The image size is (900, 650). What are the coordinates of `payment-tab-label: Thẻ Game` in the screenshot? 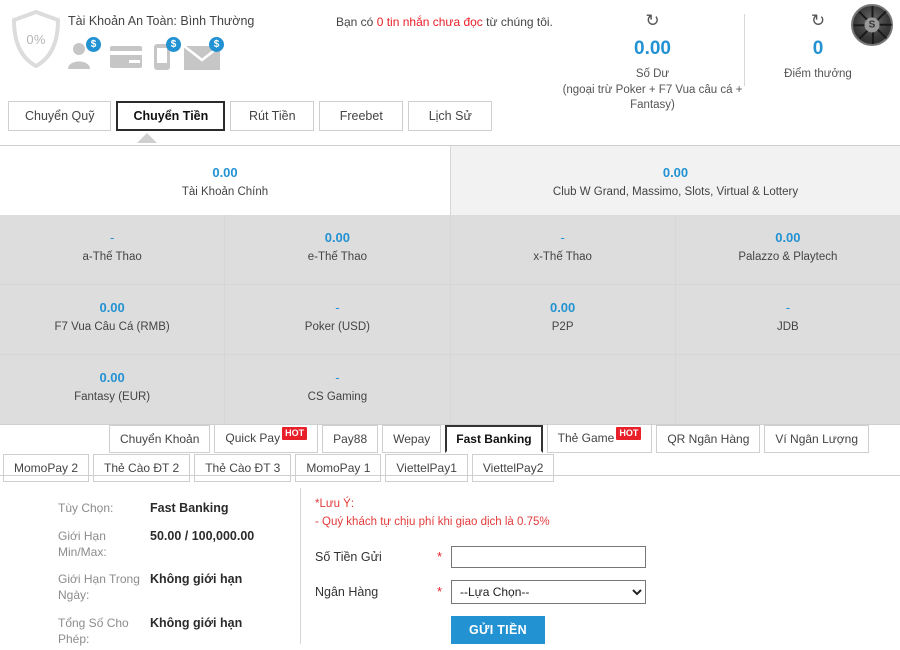 It's located at (586, 438).